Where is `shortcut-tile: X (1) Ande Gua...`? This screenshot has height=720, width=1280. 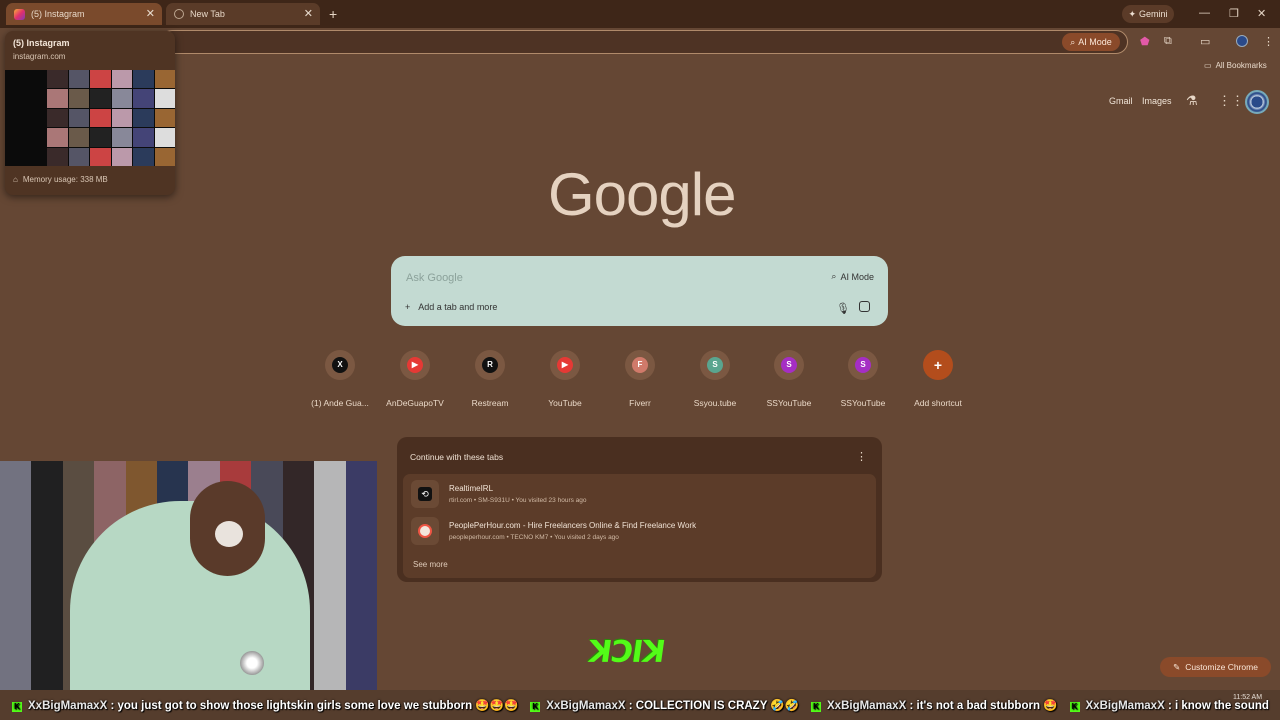 shortcut-tile: X (1) Ande Gua... is located at coordinates (340, 379).